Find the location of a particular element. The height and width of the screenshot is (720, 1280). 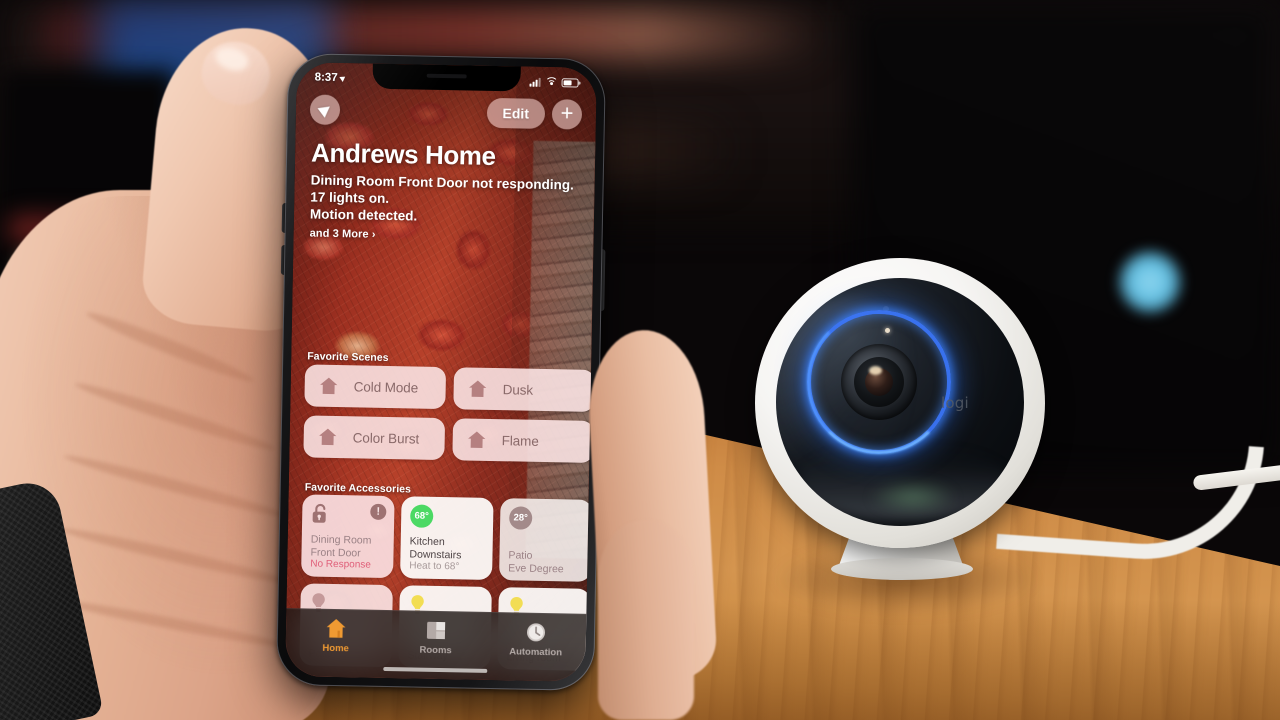

status-bar-left: 8:37 is located at coordinates (330, 78).